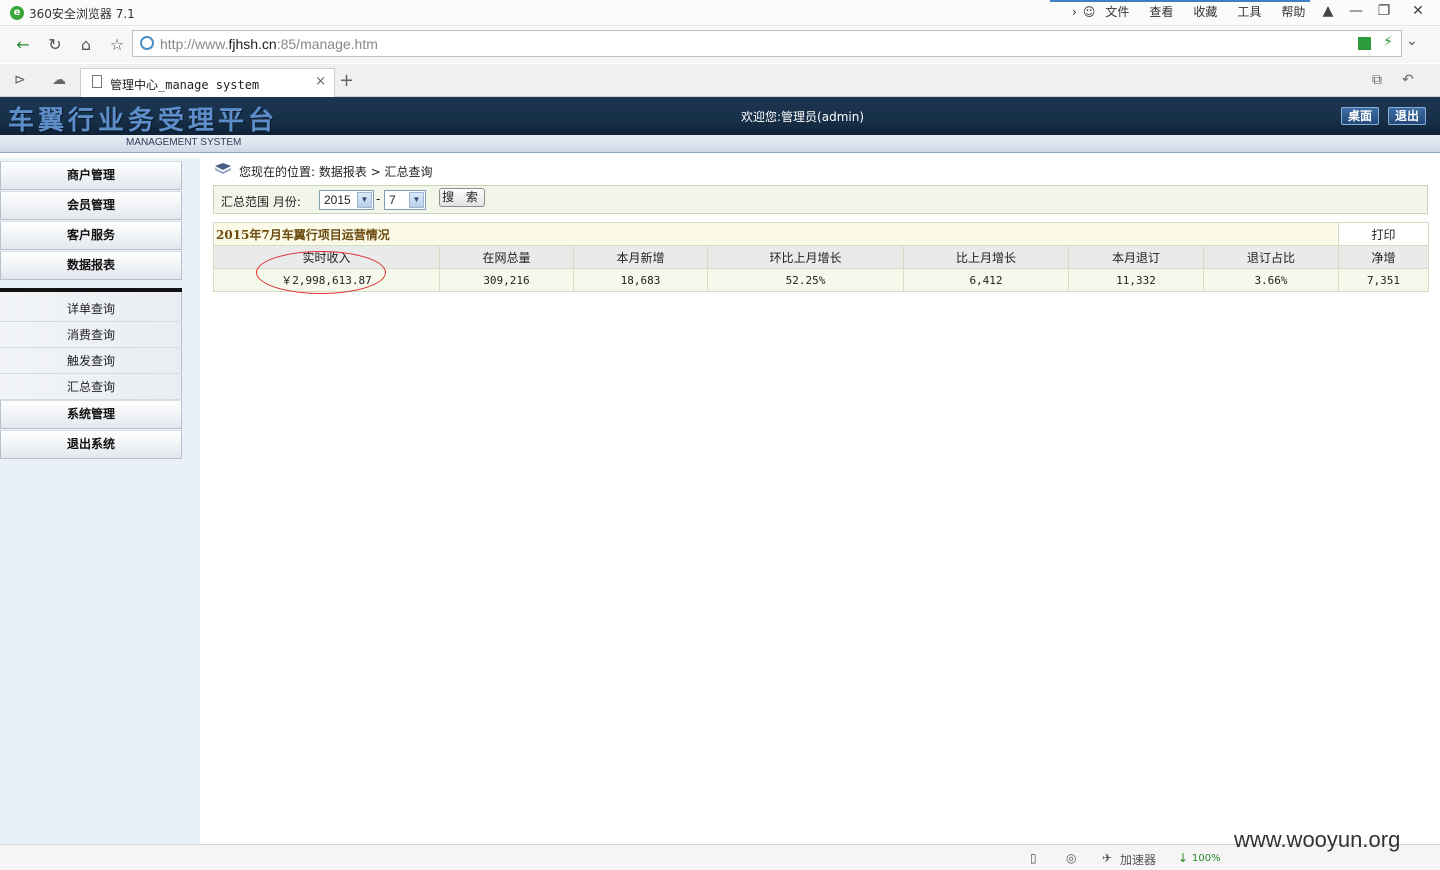  What do you see at coordinates (55, 45) in the screenshot?
I see `refresh-icon: ↻` at bounding box center [55, 45].